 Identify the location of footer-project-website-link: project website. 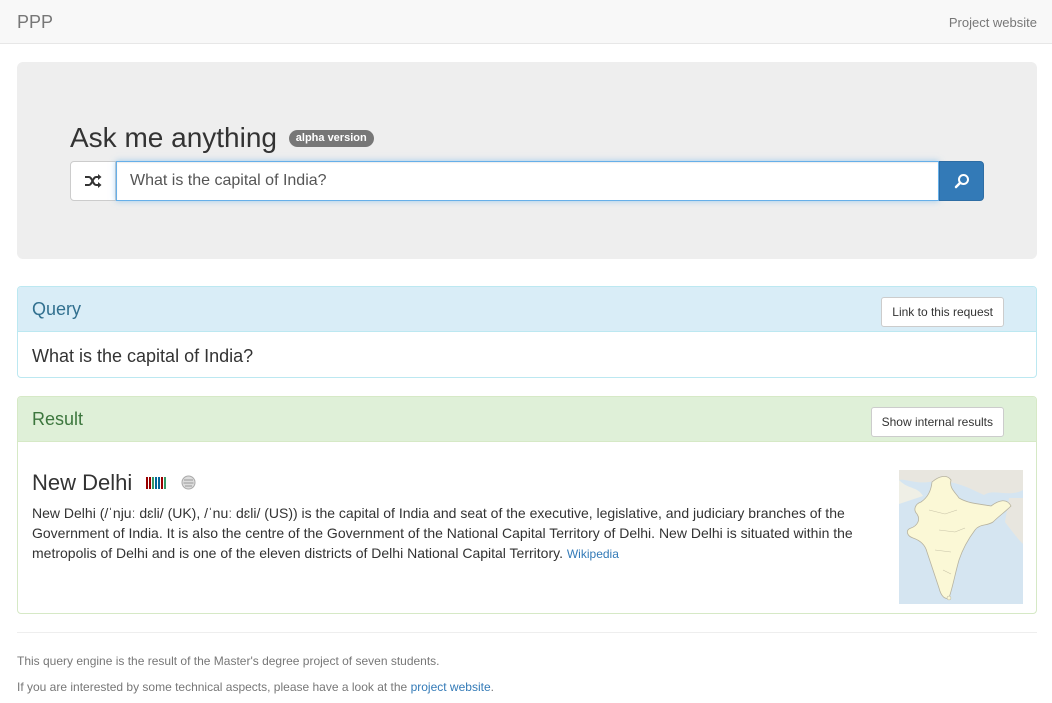
(451, 687).